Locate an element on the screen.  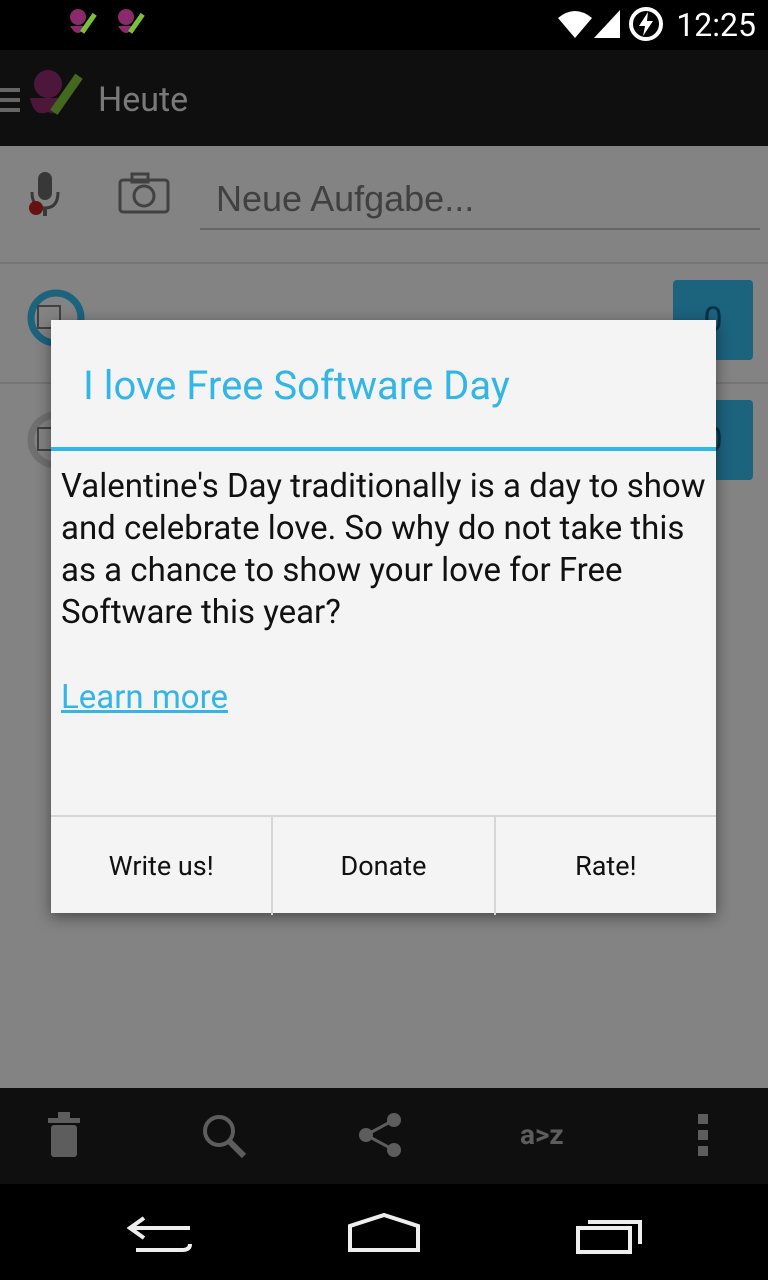
dialog-button-bar: Write us! Donate Rate! is located at coordinates (383, 865).